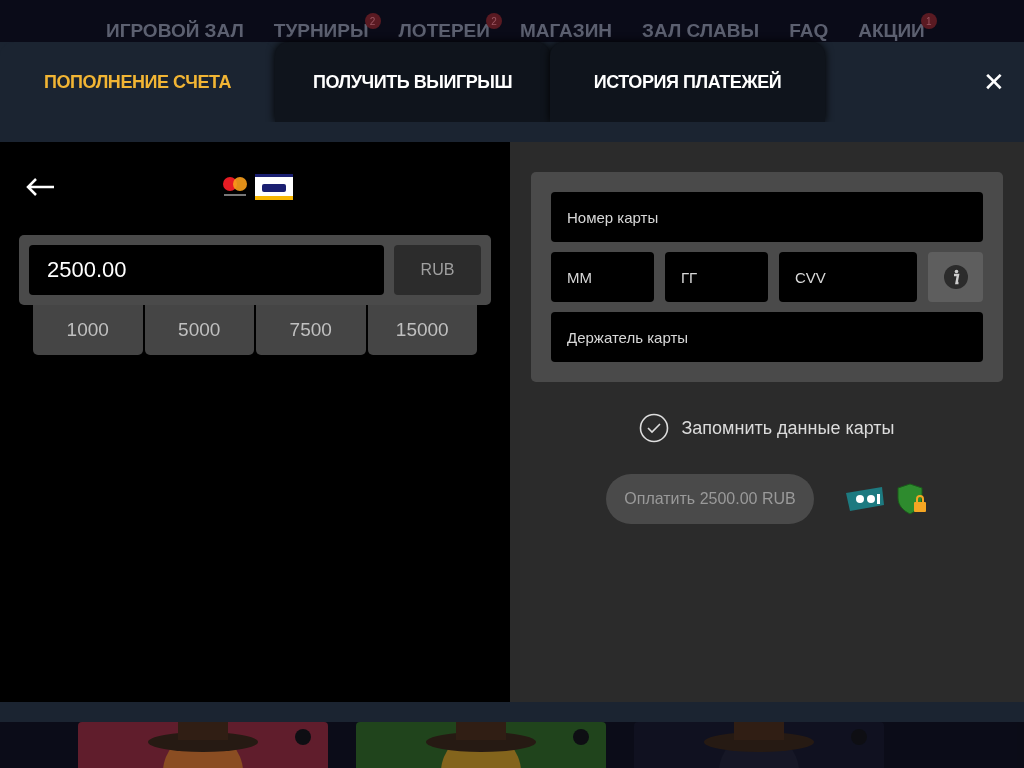 The height and width of the screenshot is (768, 1024). I want to click on preset-amount-button: 1000, so click(88, 330).